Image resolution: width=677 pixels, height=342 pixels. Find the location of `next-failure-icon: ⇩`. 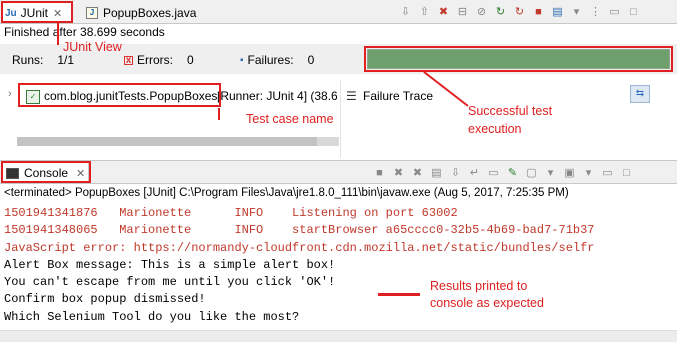

next-failure-icon: ⇩ is located at coordinates (405, 11).